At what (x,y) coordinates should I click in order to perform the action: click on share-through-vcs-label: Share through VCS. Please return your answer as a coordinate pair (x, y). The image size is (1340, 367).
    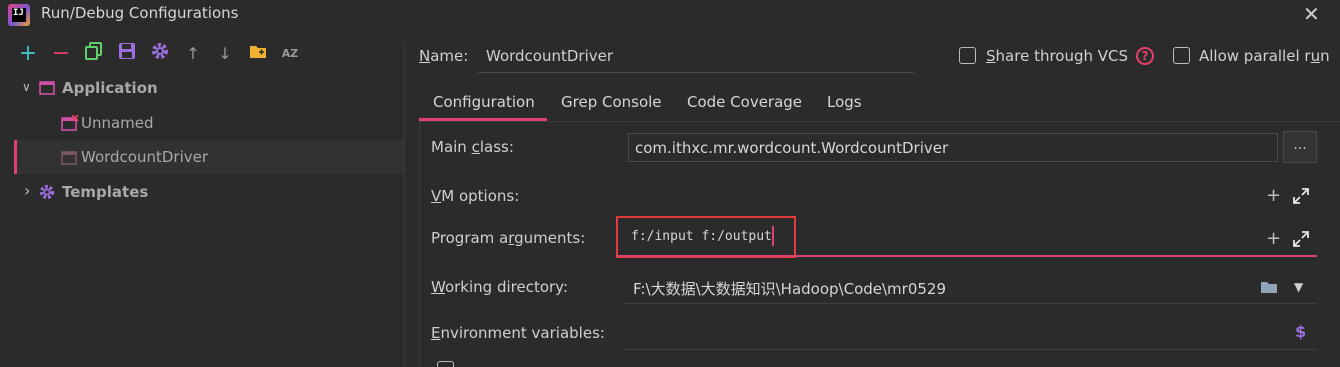
    Looking at the image, I should click on (1057, 56).